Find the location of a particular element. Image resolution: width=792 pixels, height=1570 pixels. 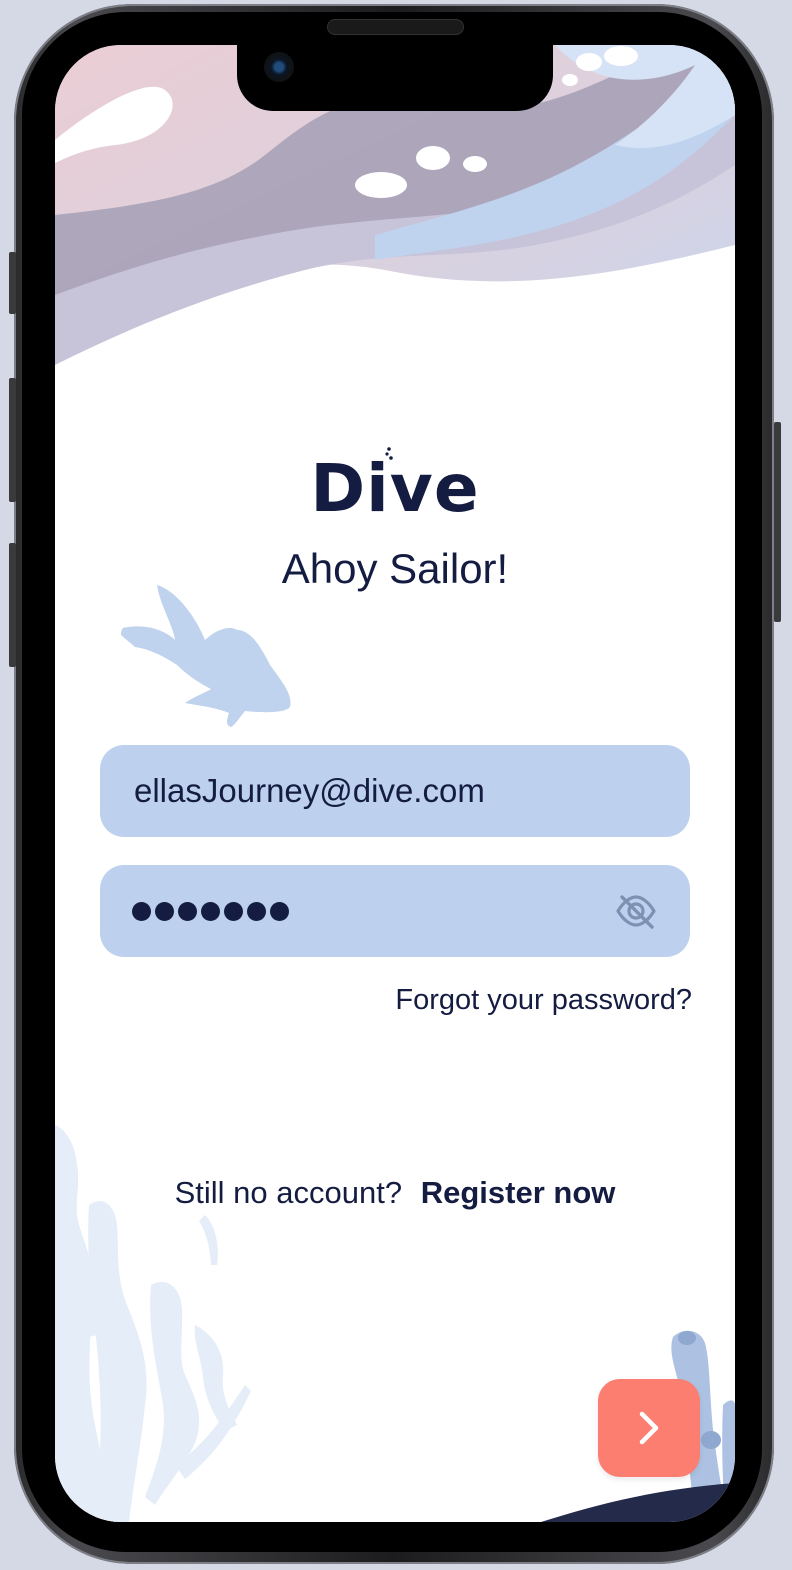

power-button is located at coordinates (777, 522).